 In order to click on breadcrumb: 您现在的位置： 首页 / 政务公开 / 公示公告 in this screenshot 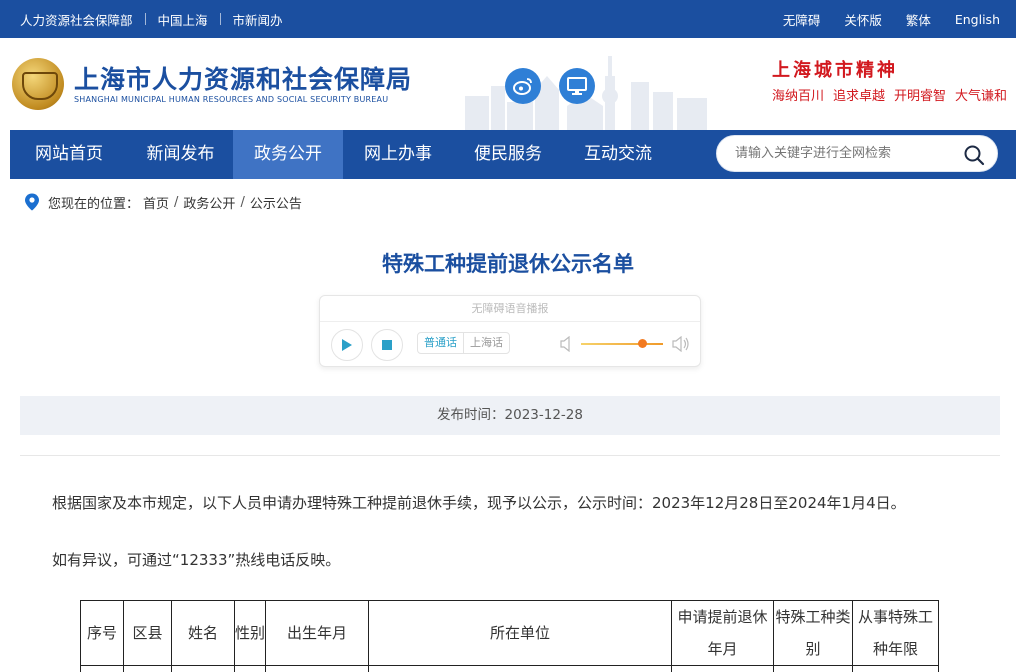, I will do `click(165, 202)`.